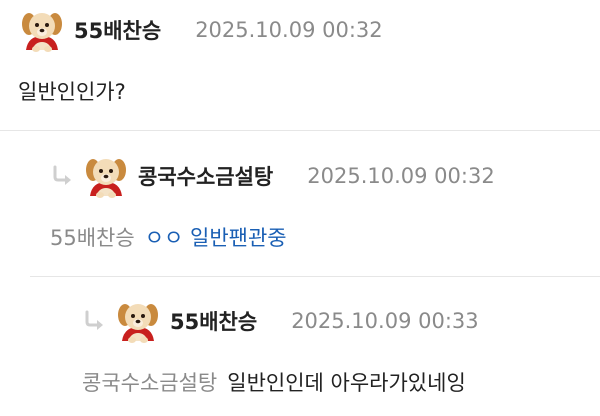 The height and width of the screenshot is (416, 600). Describe the element at coordinates (346, 383) in the screenshot. I see `nested-reply-text: 일반인인데 아우라가있네잉` at that location.